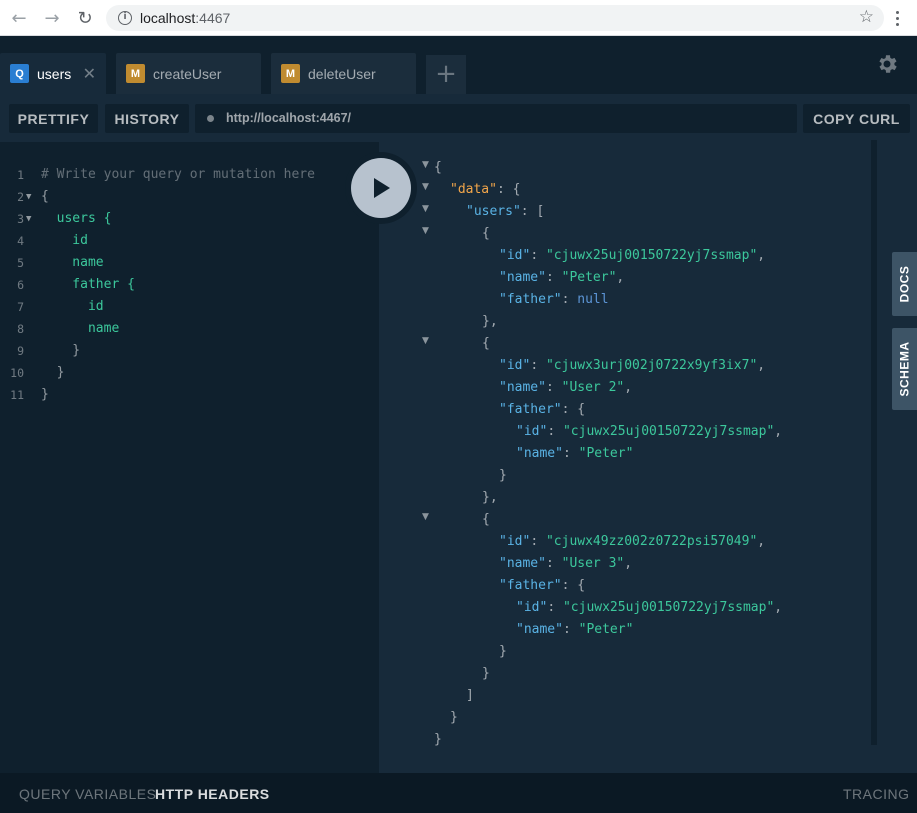  What do you see at coordinates (52, 18) in the screenshot?
I see `forward-icon: →` at bounding box center [52, 18].